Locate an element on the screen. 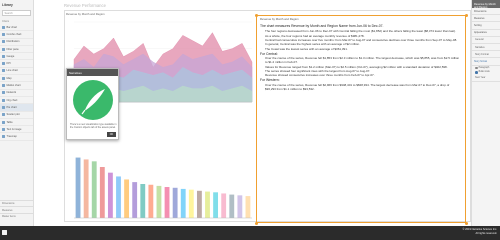 This screenshot has width=500, height=240. prop-narrative: Narrative is located at coordinates (486, 48).